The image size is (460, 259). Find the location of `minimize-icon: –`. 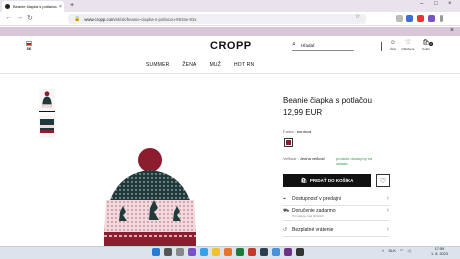

minimize-icon: – is located at coordinates (421, 4).